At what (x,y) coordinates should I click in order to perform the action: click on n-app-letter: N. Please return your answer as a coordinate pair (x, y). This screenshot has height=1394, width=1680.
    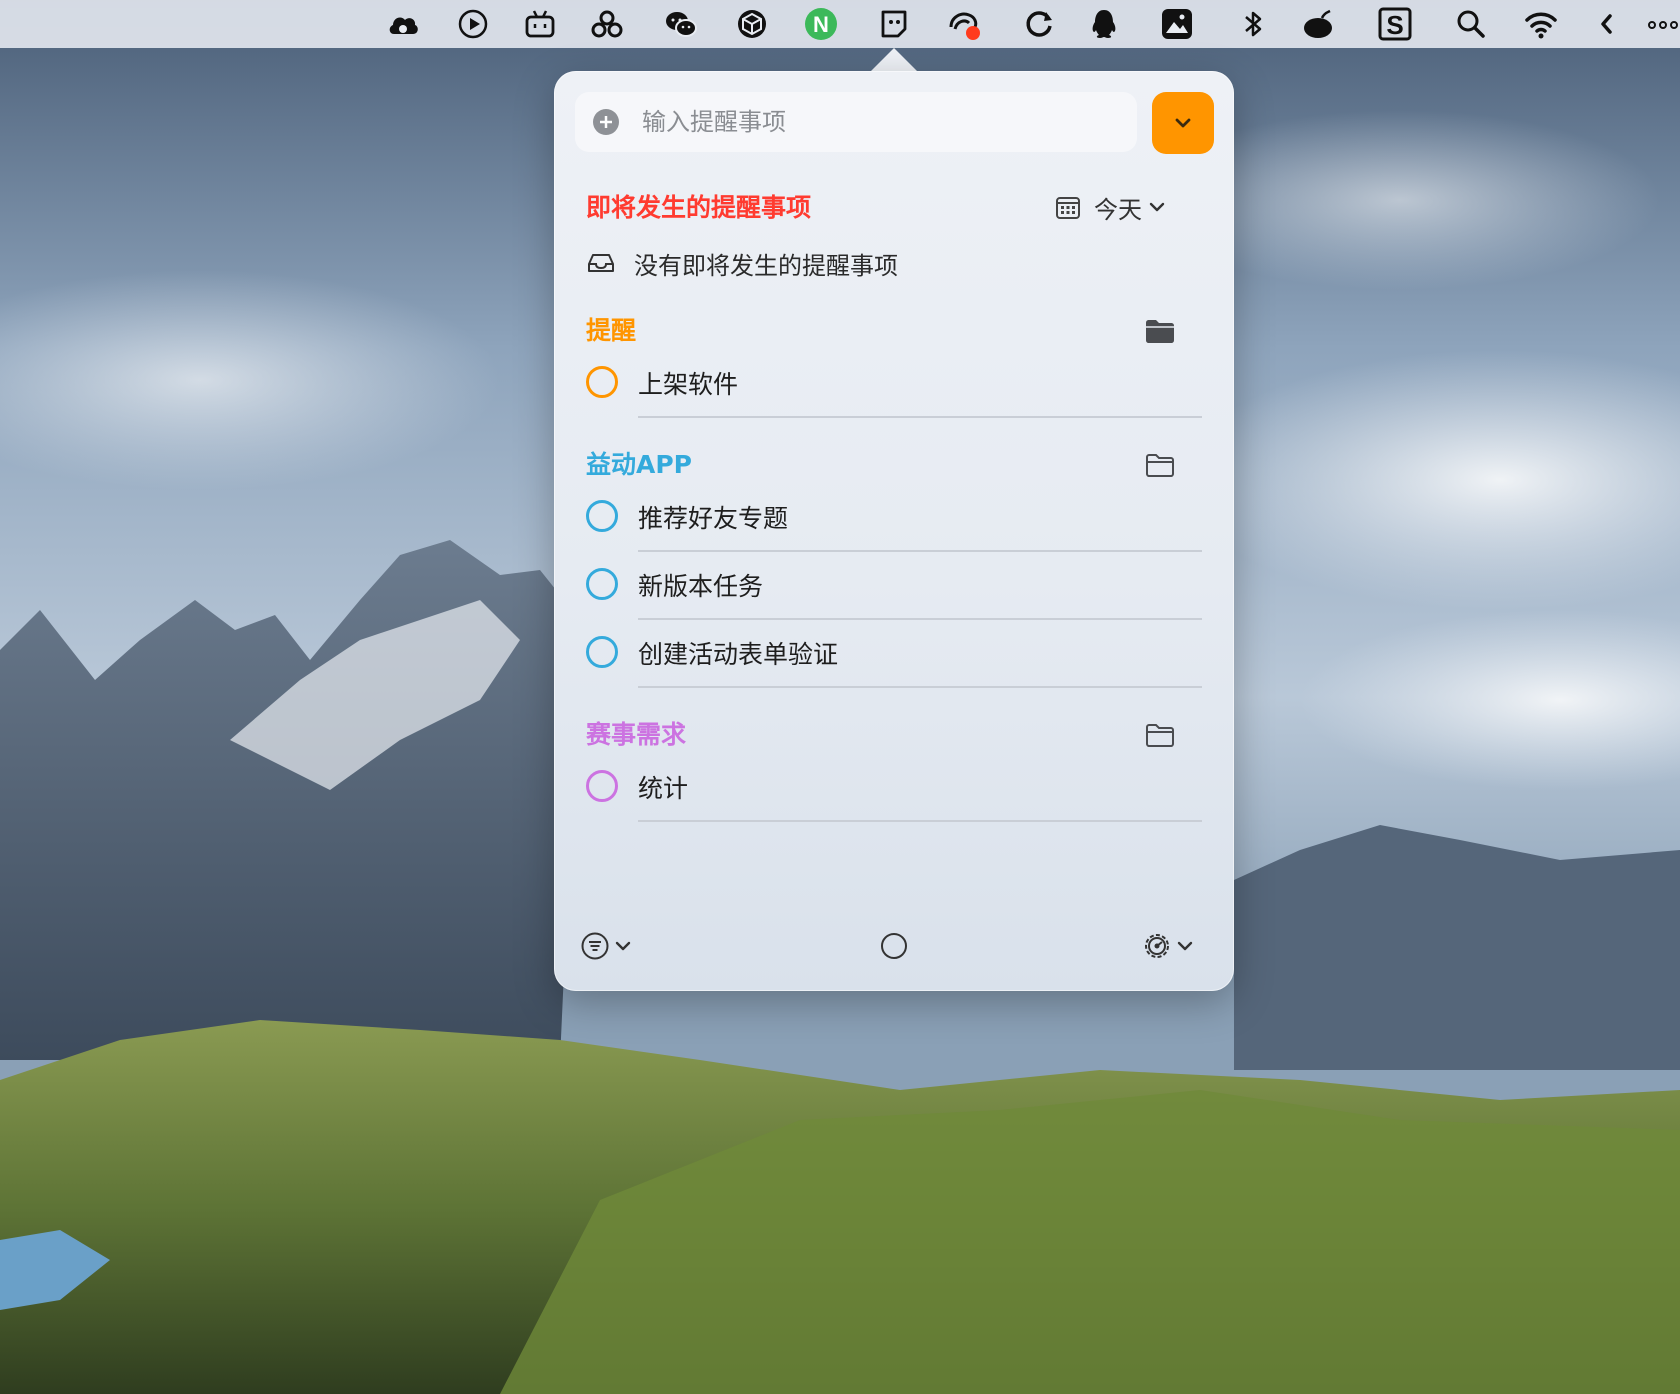
    Looking at the image, I should click on (821, 24).